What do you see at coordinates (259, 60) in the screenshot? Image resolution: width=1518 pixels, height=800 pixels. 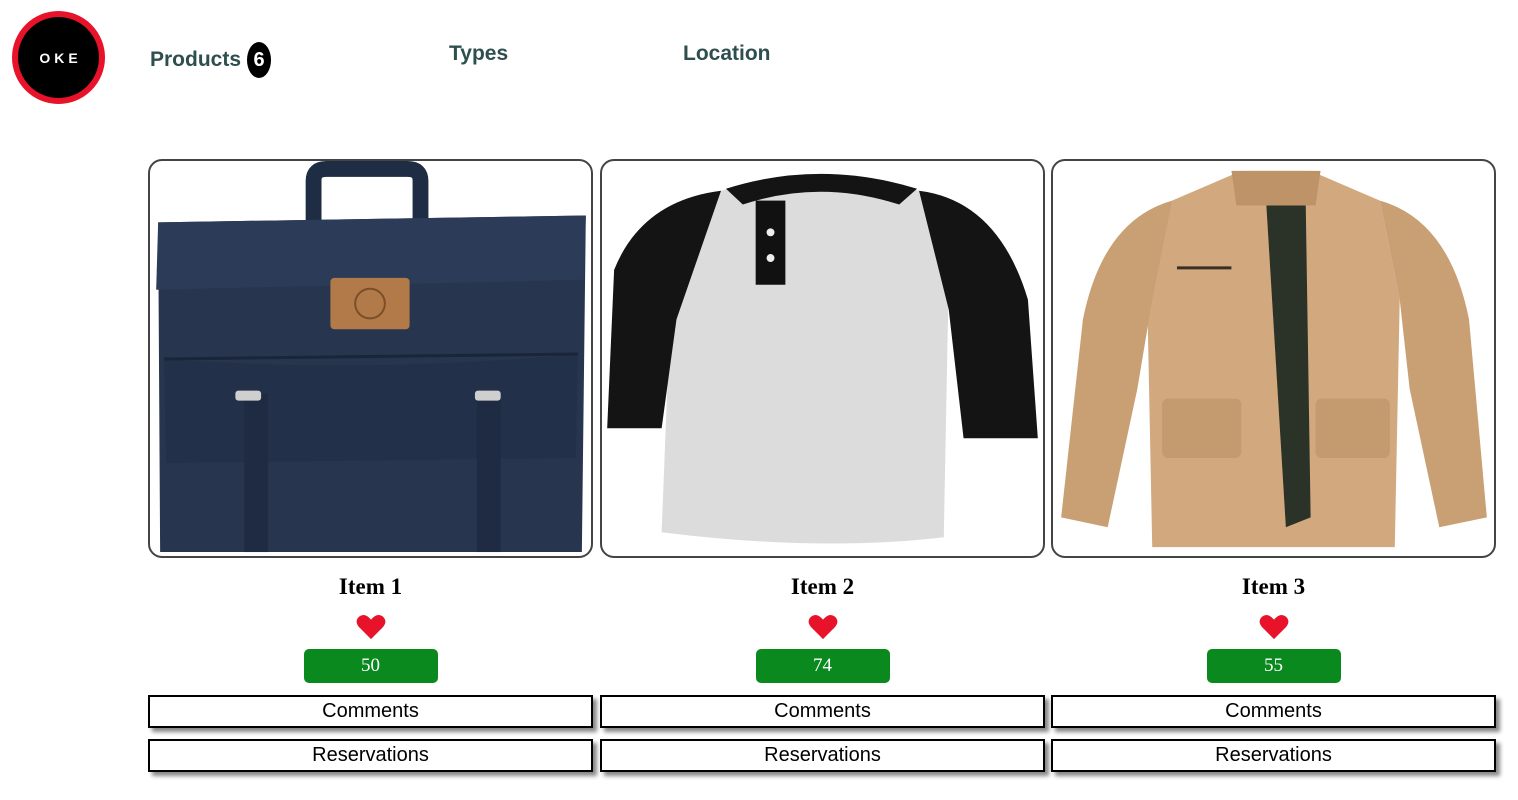 I see `products-count-badge: 6` at bounding box center [259, 60].